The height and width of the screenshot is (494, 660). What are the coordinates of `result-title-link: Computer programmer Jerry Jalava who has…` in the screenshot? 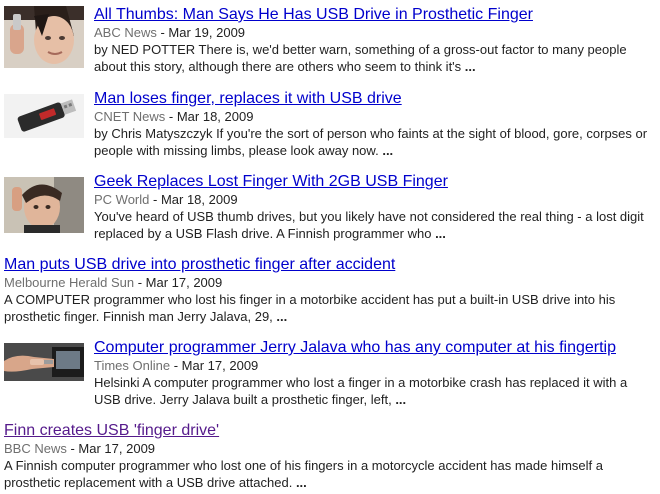 It's located at (374, 348).